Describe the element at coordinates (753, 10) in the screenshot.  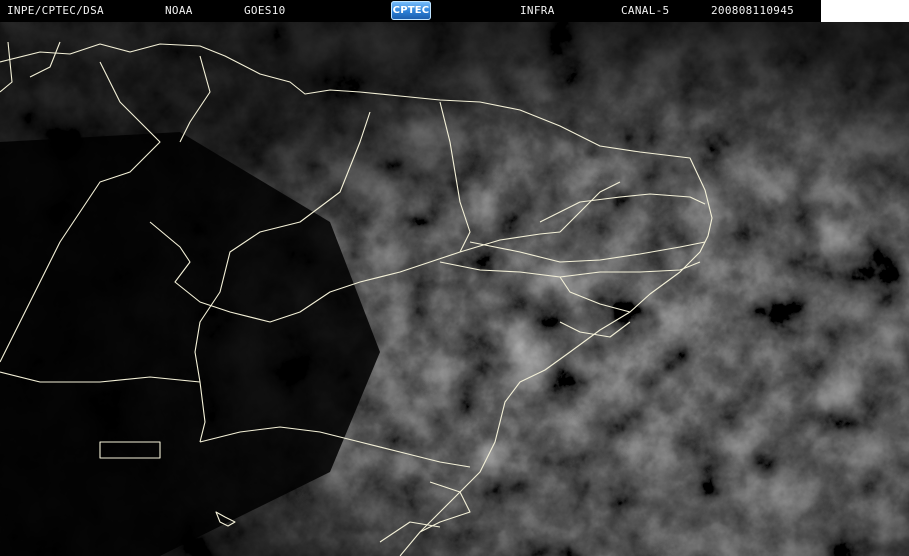
I see `timestamp-label: 200808110945` at that location.